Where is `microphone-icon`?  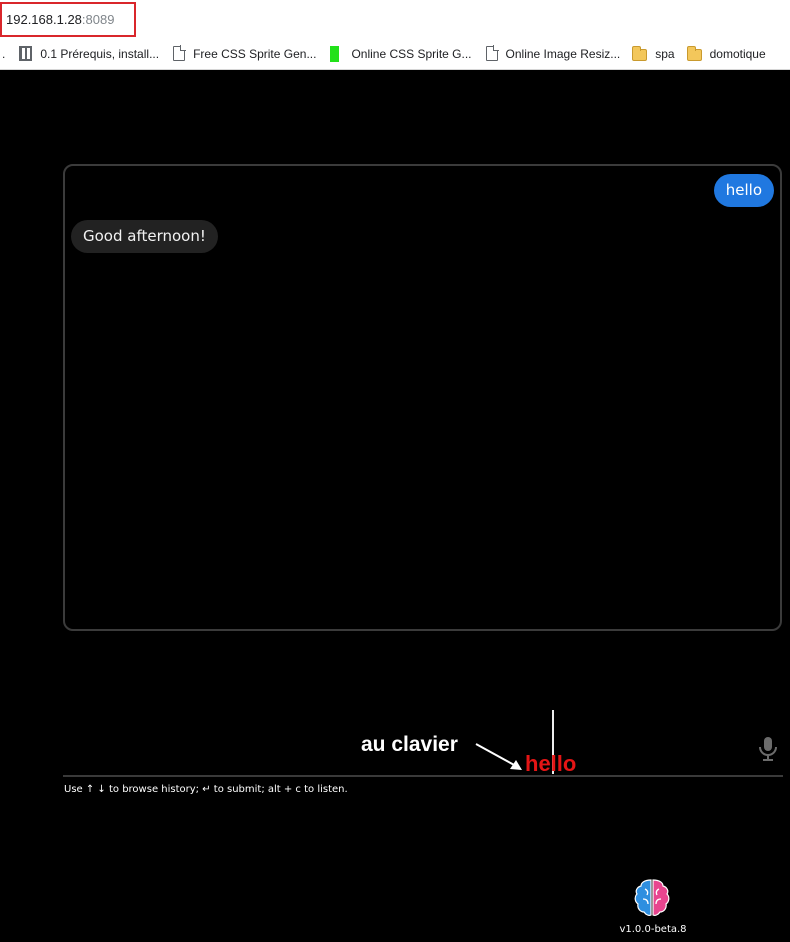
microphone-icon is located at coordinates (768, 749).